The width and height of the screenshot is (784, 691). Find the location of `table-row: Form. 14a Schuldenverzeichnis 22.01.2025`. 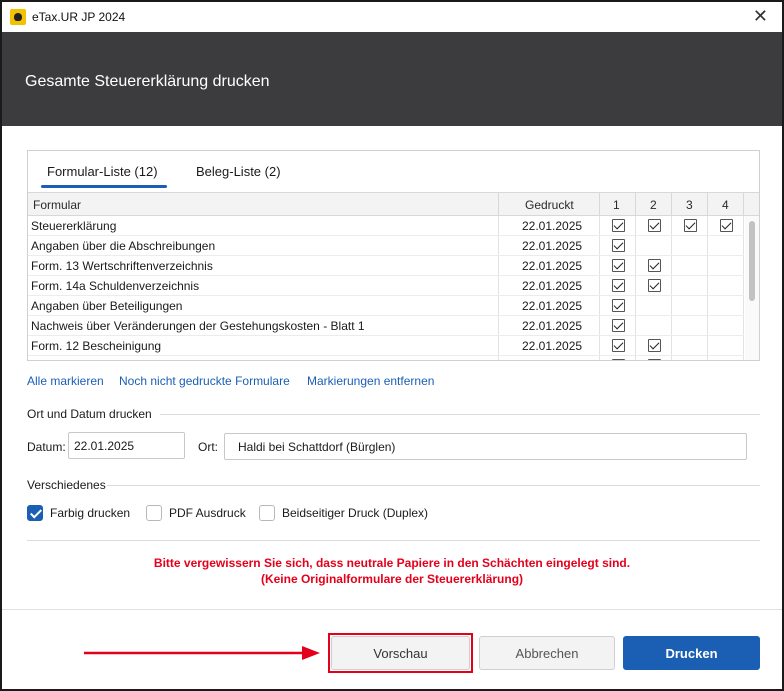

table-row: Form. 14a Schuldenverzeichnis 22.01.2025 is located at coordinates (386, 286).